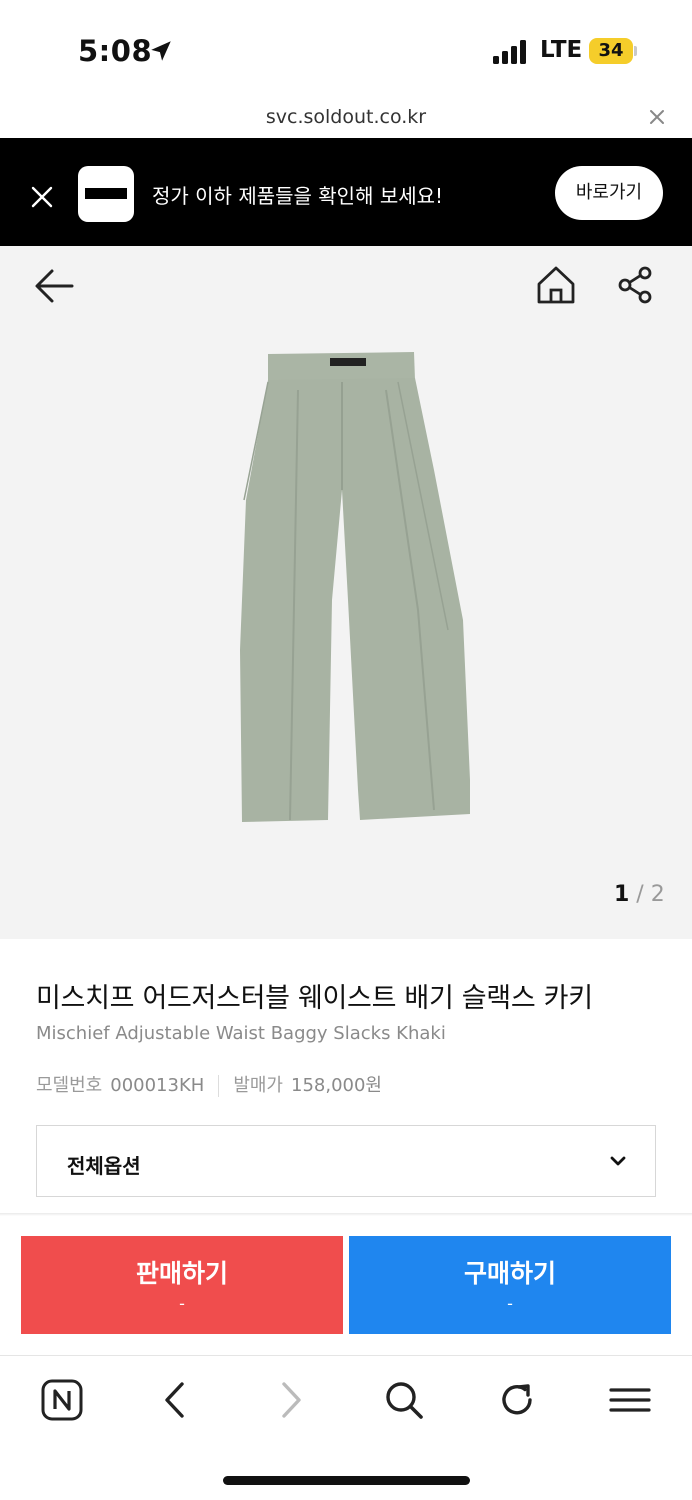 The width and height of the screenshot is (692, 1500). I want to click on url-text: svc.soldout.co.kr, so click(346, 117).